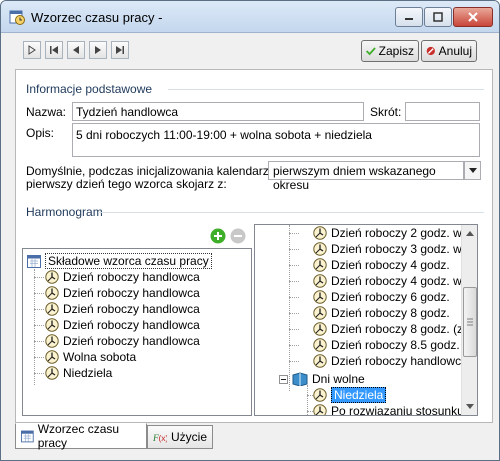 The image size is (500, 461). What do you see at coordinates (17, 17) in the screenshot?
I see `calendar-clock-icon` at bounding box center [17, 17].